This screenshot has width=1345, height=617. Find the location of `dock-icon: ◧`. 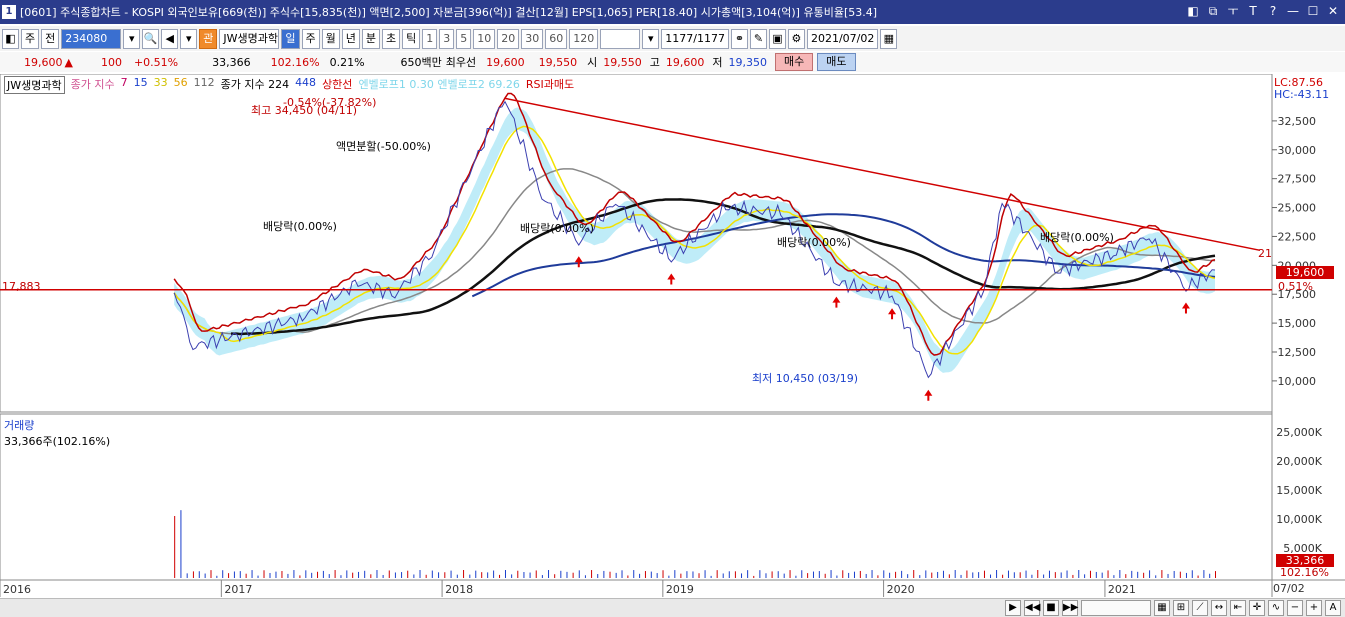

dock-icon: ◧ is located at coordinates (1193, 11).